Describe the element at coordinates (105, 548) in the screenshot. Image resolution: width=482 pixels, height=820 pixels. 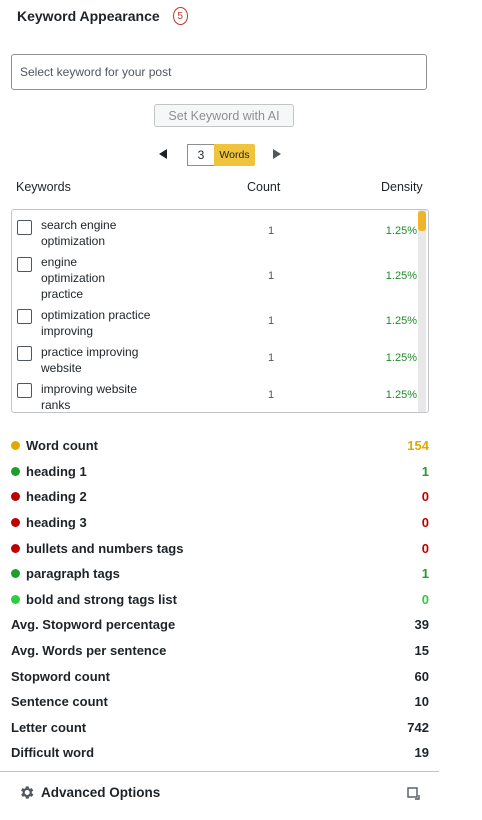
I see `metric-label: bullets and numbers tags` at that location.